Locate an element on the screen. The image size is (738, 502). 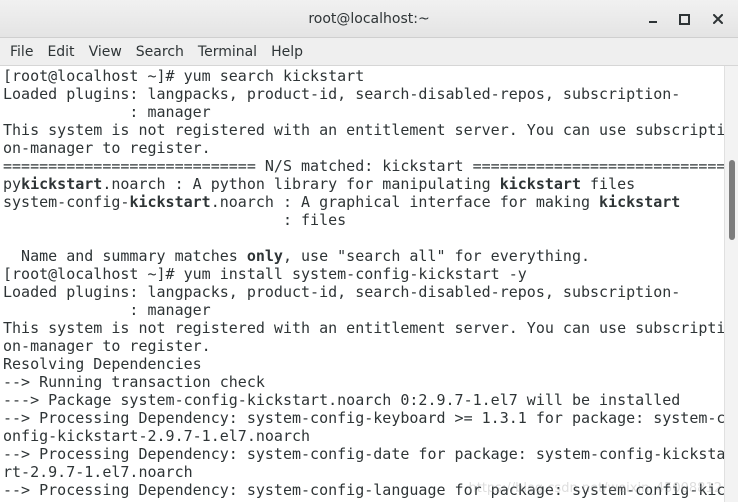
terminal-line: [root@localhost ~]# yum search kickstart is located at coordinates (183, 76).